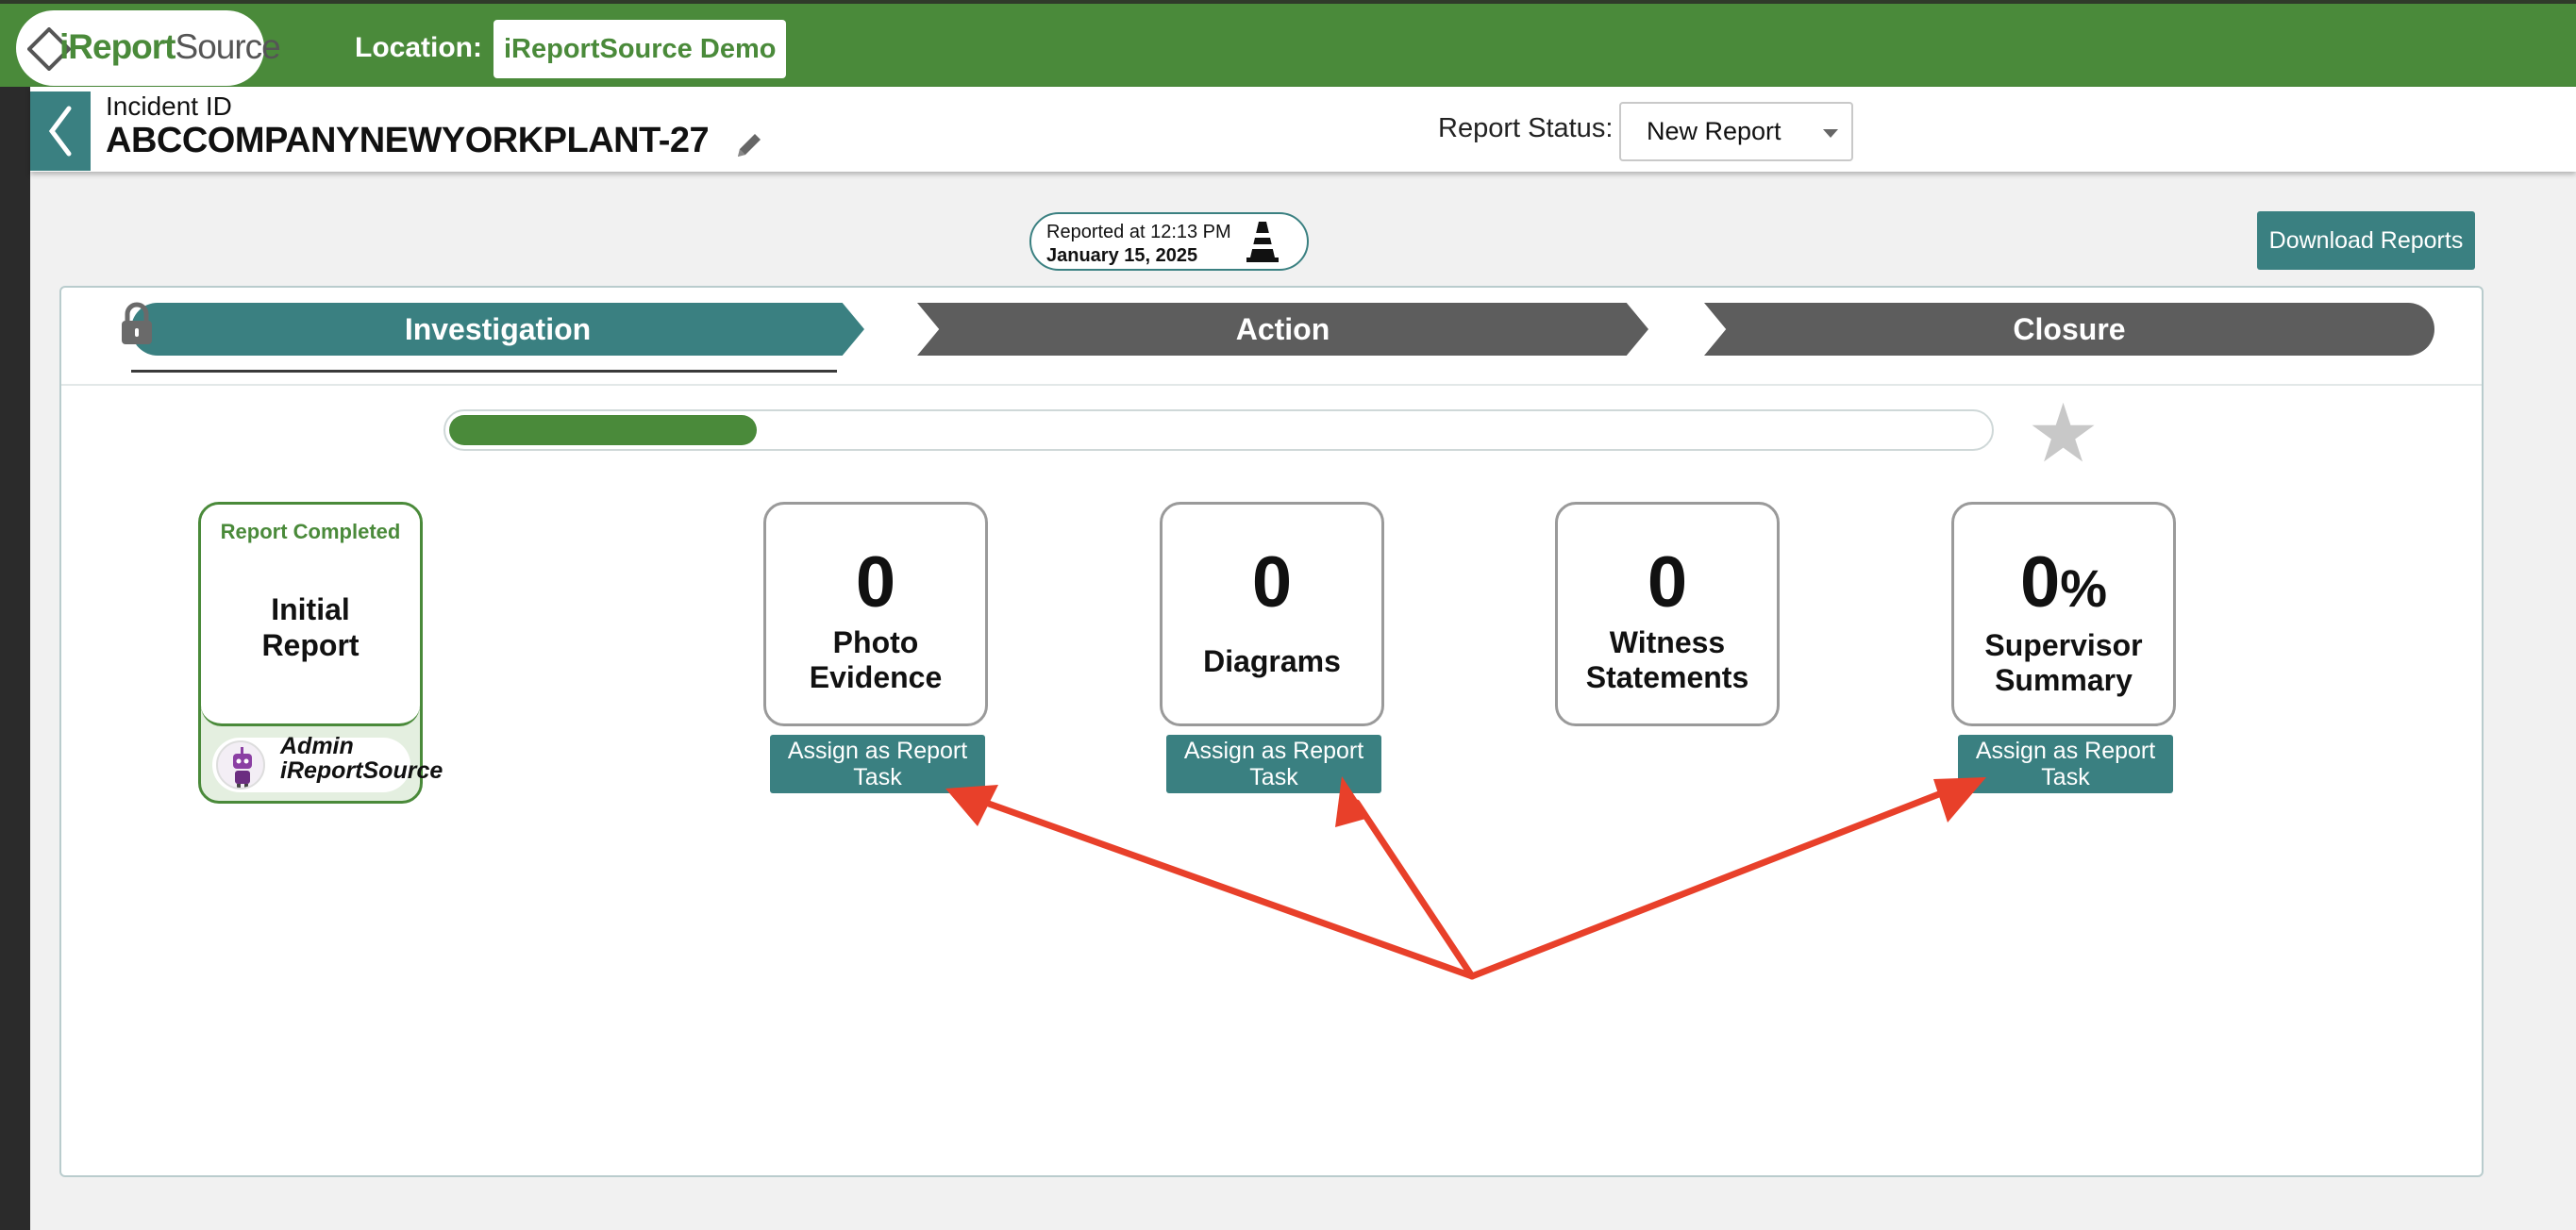 The width and height of the screenshot is (2576, 1230). I want to click on report-status-label: Report Status:, so click(1526, 128).